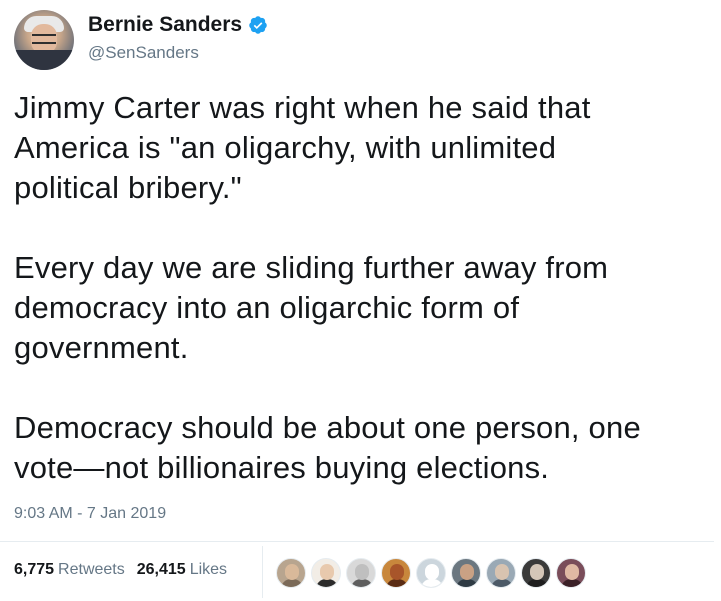 This screenshot has height=601, width=721. I want to click on likes-label: Likes, so click(208, 569).